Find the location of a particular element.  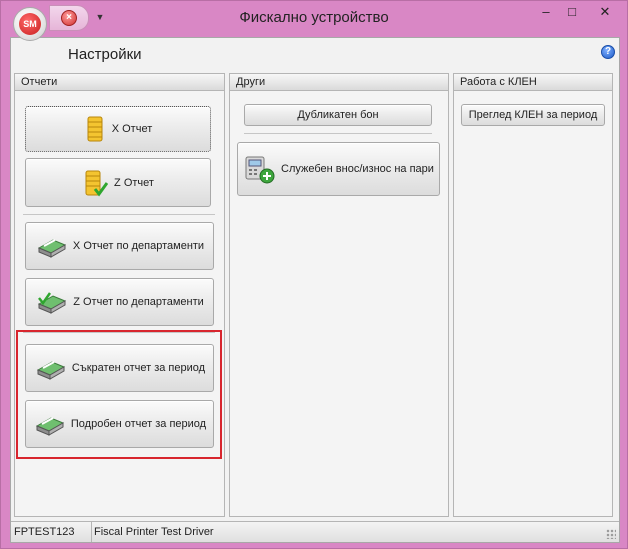

app-menu-button: SM is located at coordinates (30, 24).